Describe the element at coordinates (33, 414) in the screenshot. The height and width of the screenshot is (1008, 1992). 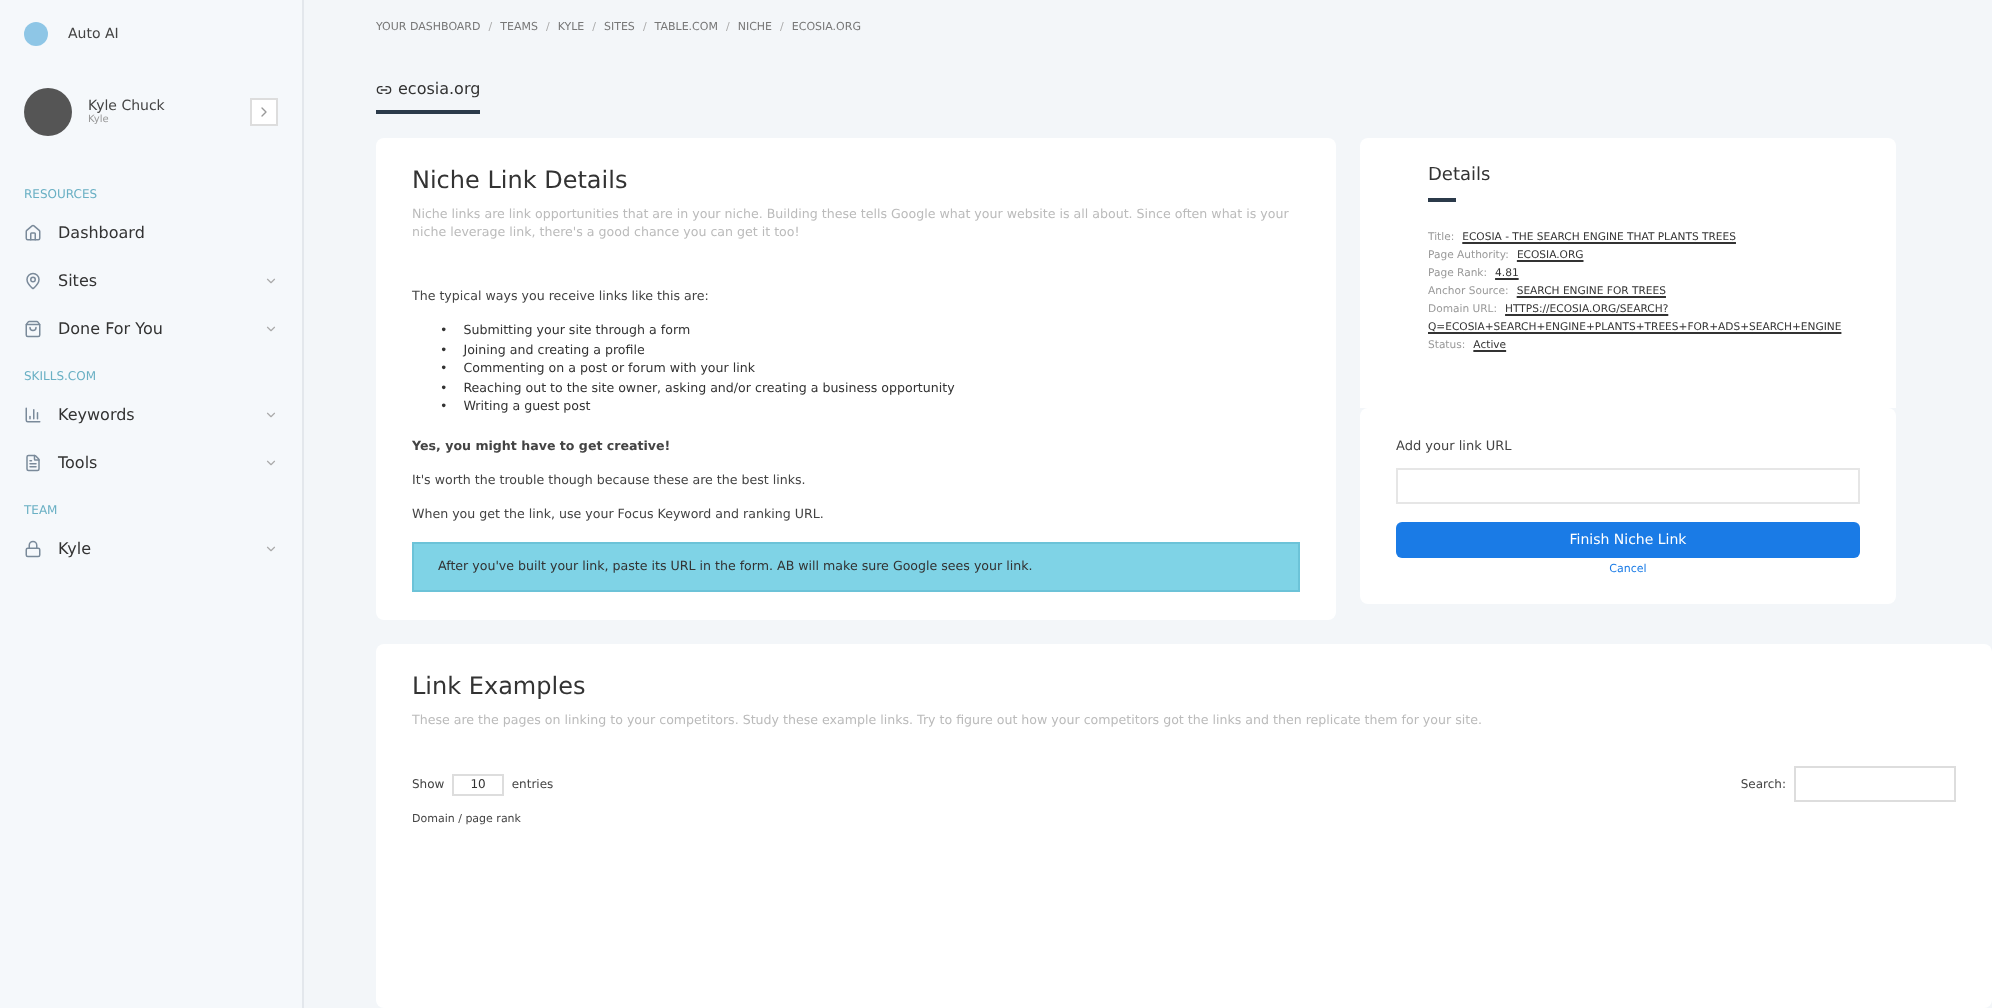
I see `chart-icon` at that location.